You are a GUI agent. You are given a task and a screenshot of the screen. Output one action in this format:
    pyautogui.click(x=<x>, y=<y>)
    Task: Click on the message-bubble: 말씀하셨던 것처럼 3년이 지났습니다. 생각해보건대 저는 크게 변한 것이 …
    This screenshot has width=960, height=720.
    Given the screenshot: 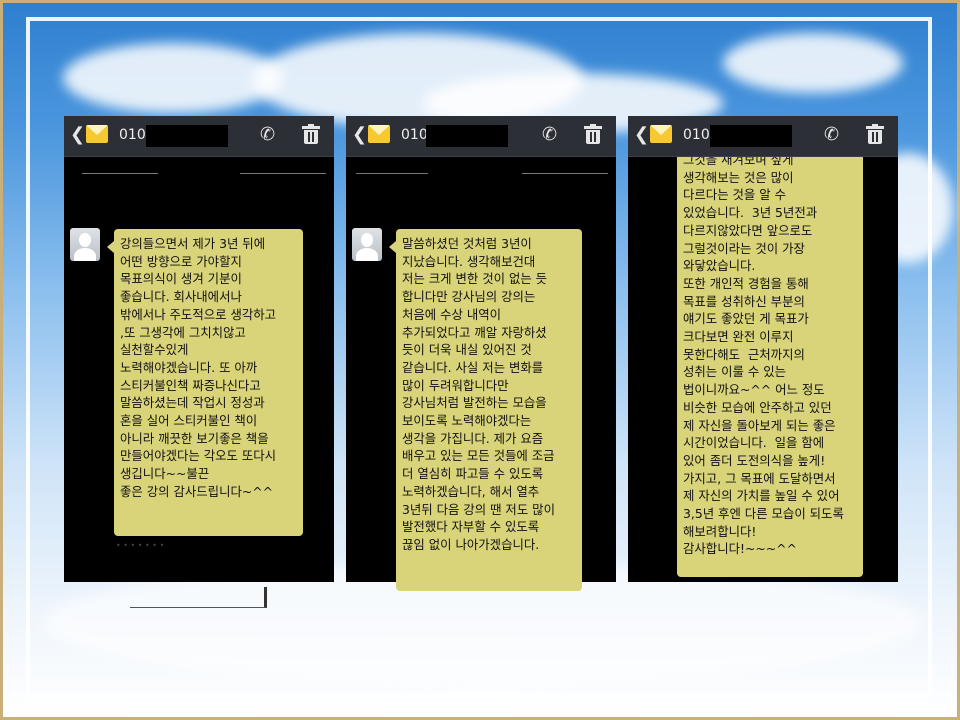 What is the action you would take?
    pyautogui.click(x=485, y=410)
    